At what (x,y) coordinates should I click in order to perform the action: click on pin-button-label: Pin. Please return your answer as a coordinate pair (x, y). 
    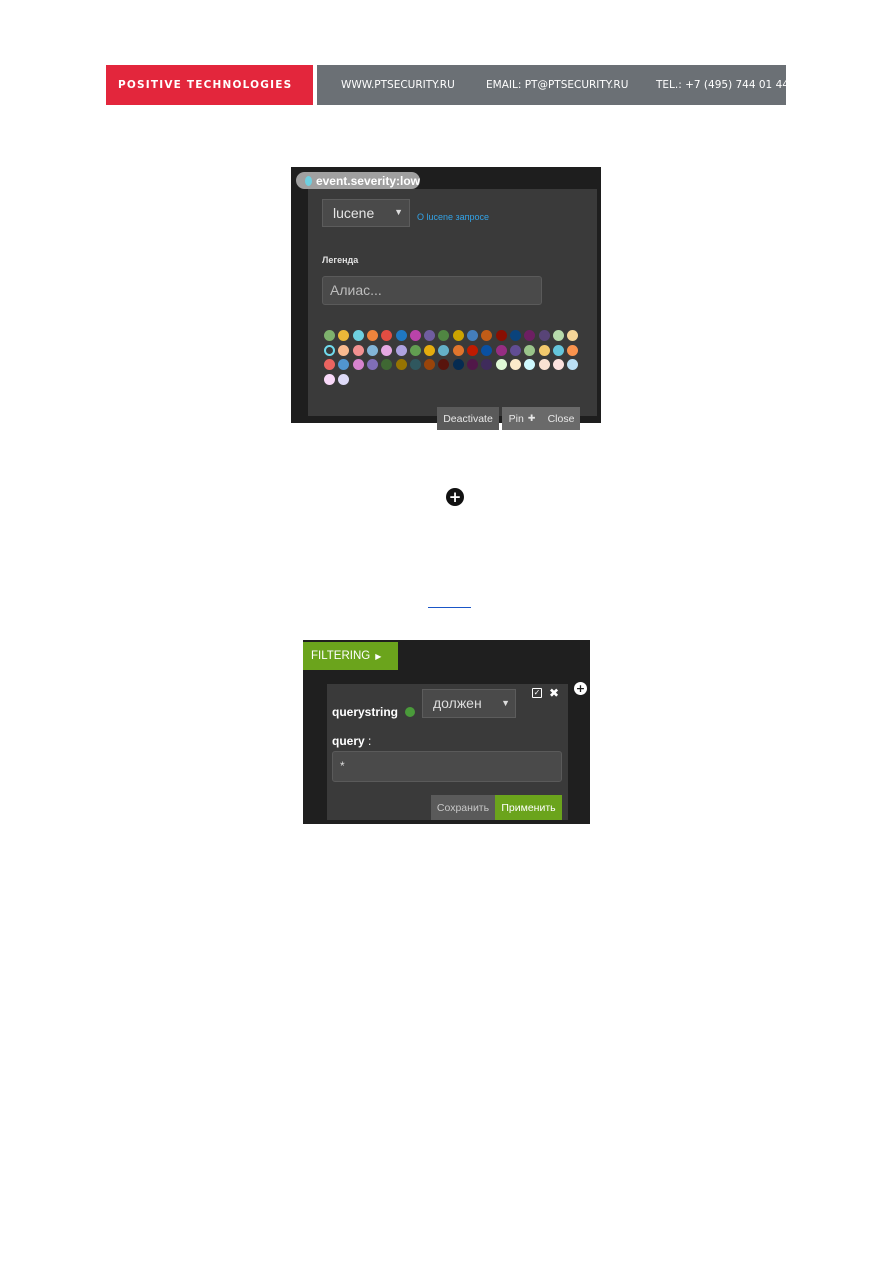
    Looking at the image, I should click on (516, 418).